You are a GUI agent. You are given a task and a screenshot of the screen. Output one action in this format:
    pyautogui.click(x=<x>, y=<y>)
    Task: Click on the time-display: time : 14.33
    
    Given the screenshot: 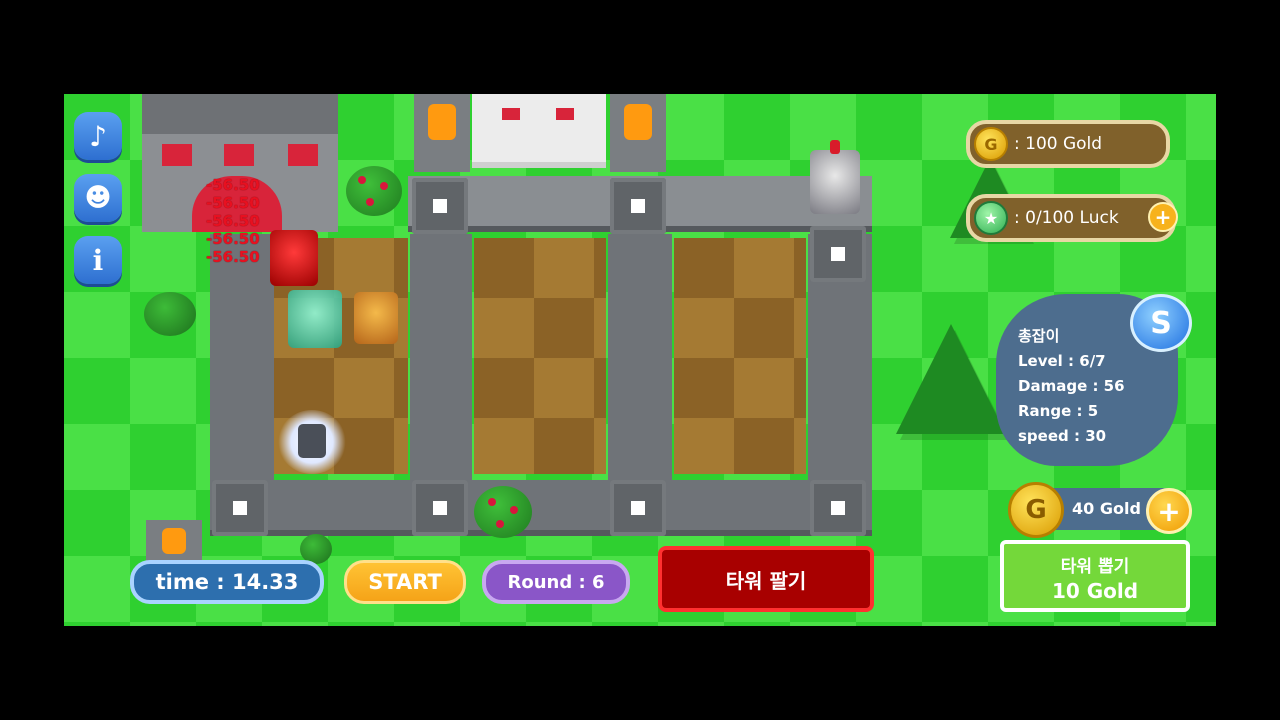 What is the action you would take?
    pyautogui.click(x=227, y=582)
    